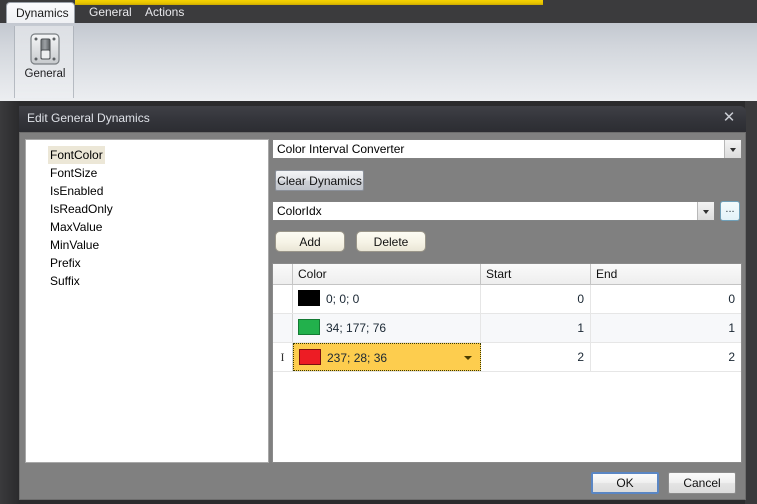 The height and width of the screenshot is (504, 757). Describe the element at coordinates (702, 483) in the screenshot. I see `cancel-button: Cancel` at that location.